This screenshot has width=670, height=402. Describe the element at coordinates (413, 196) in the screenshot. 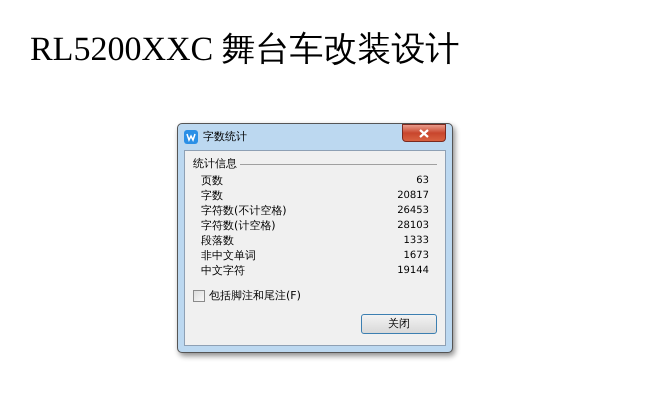

I see `stat-value: 20817` at that location.